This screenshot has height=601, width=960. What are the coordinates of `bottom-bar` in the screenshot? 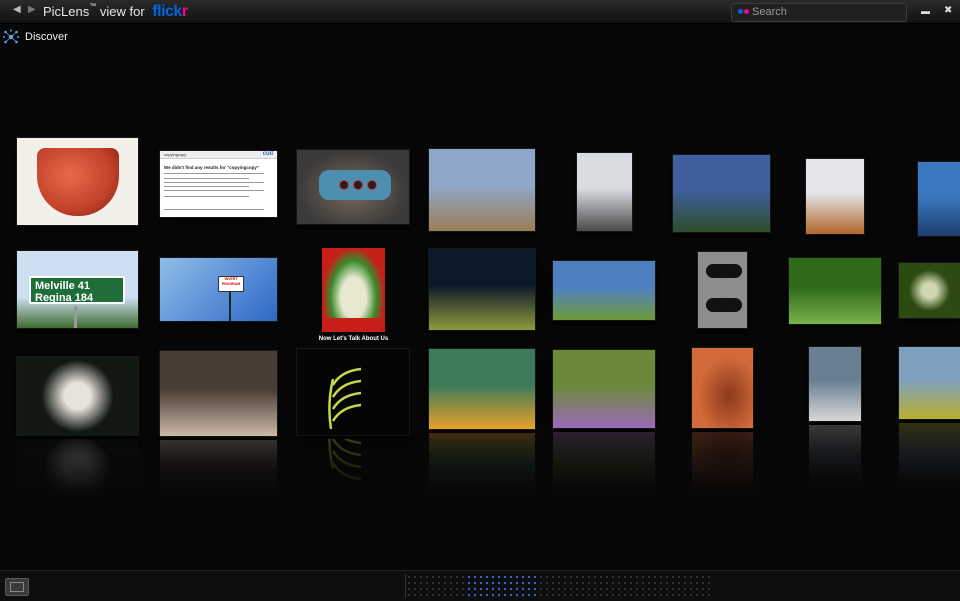 It's located at (480, 585).